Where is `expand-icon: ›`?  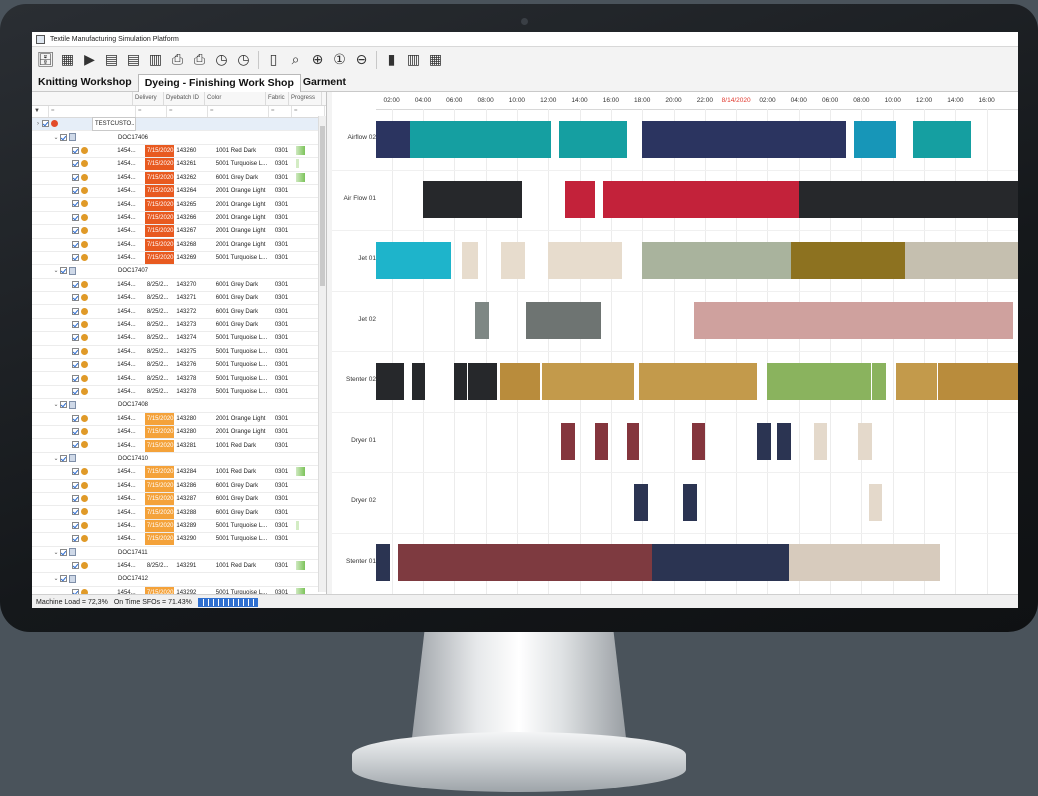 expand-icon: › is located at coordinates (38, 124).